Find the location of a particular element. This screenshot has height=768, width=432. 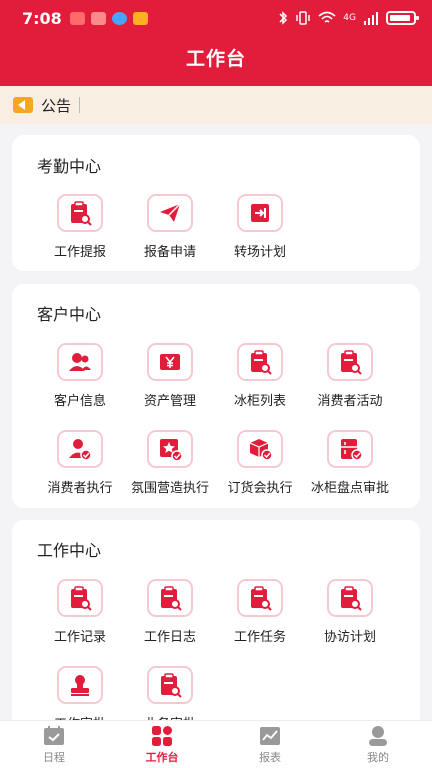

users-icon is located at coordinates (80, 362).